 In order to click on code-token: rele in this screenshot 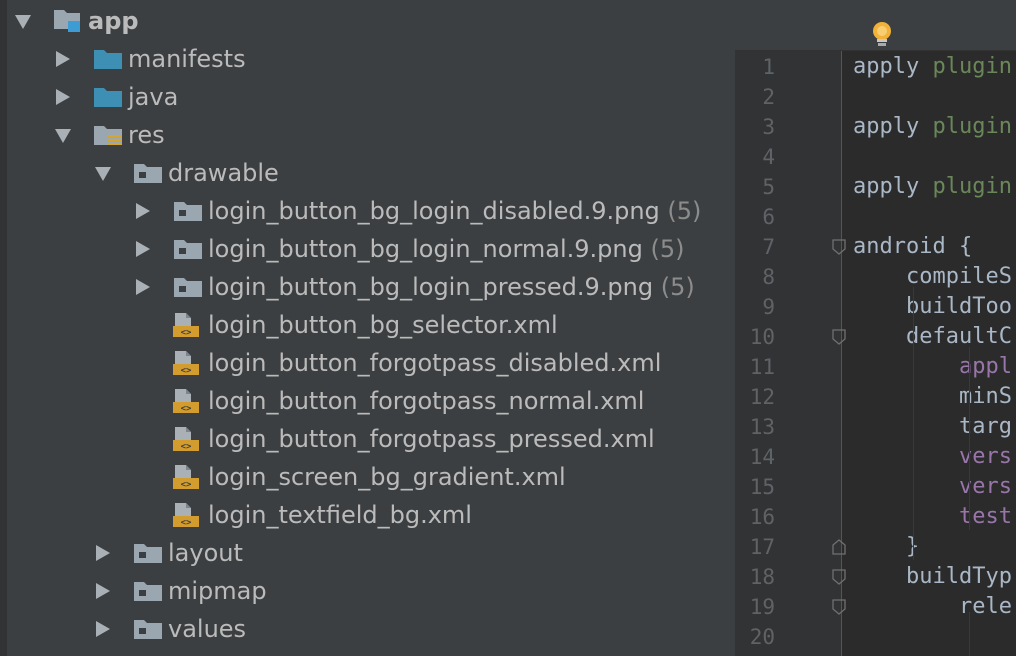, I will do `click(932, 606)`.